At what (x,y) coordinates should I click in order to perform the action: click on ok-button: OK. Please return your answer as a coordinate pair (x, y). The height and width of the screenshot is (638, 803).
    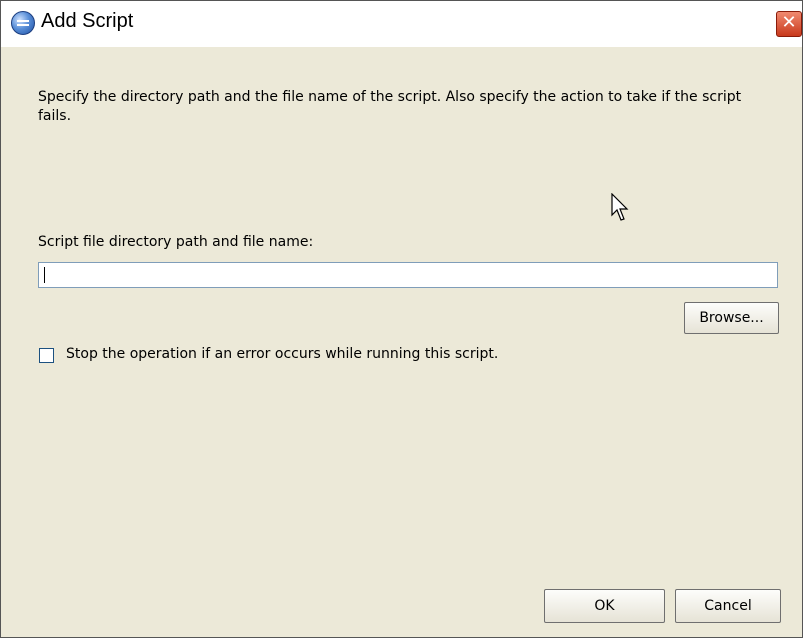
    Looking at the image, I should click on (604, 606).